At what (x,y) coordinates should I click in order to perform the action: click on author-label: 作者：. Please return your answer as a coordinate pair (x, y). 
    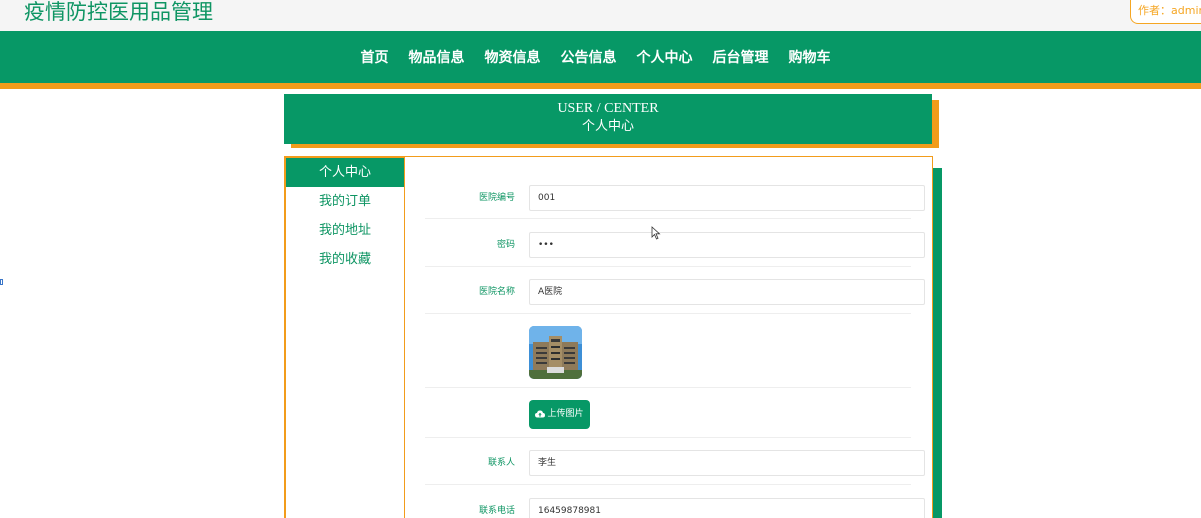
    Looking at the image, I should click on (1154, 10).